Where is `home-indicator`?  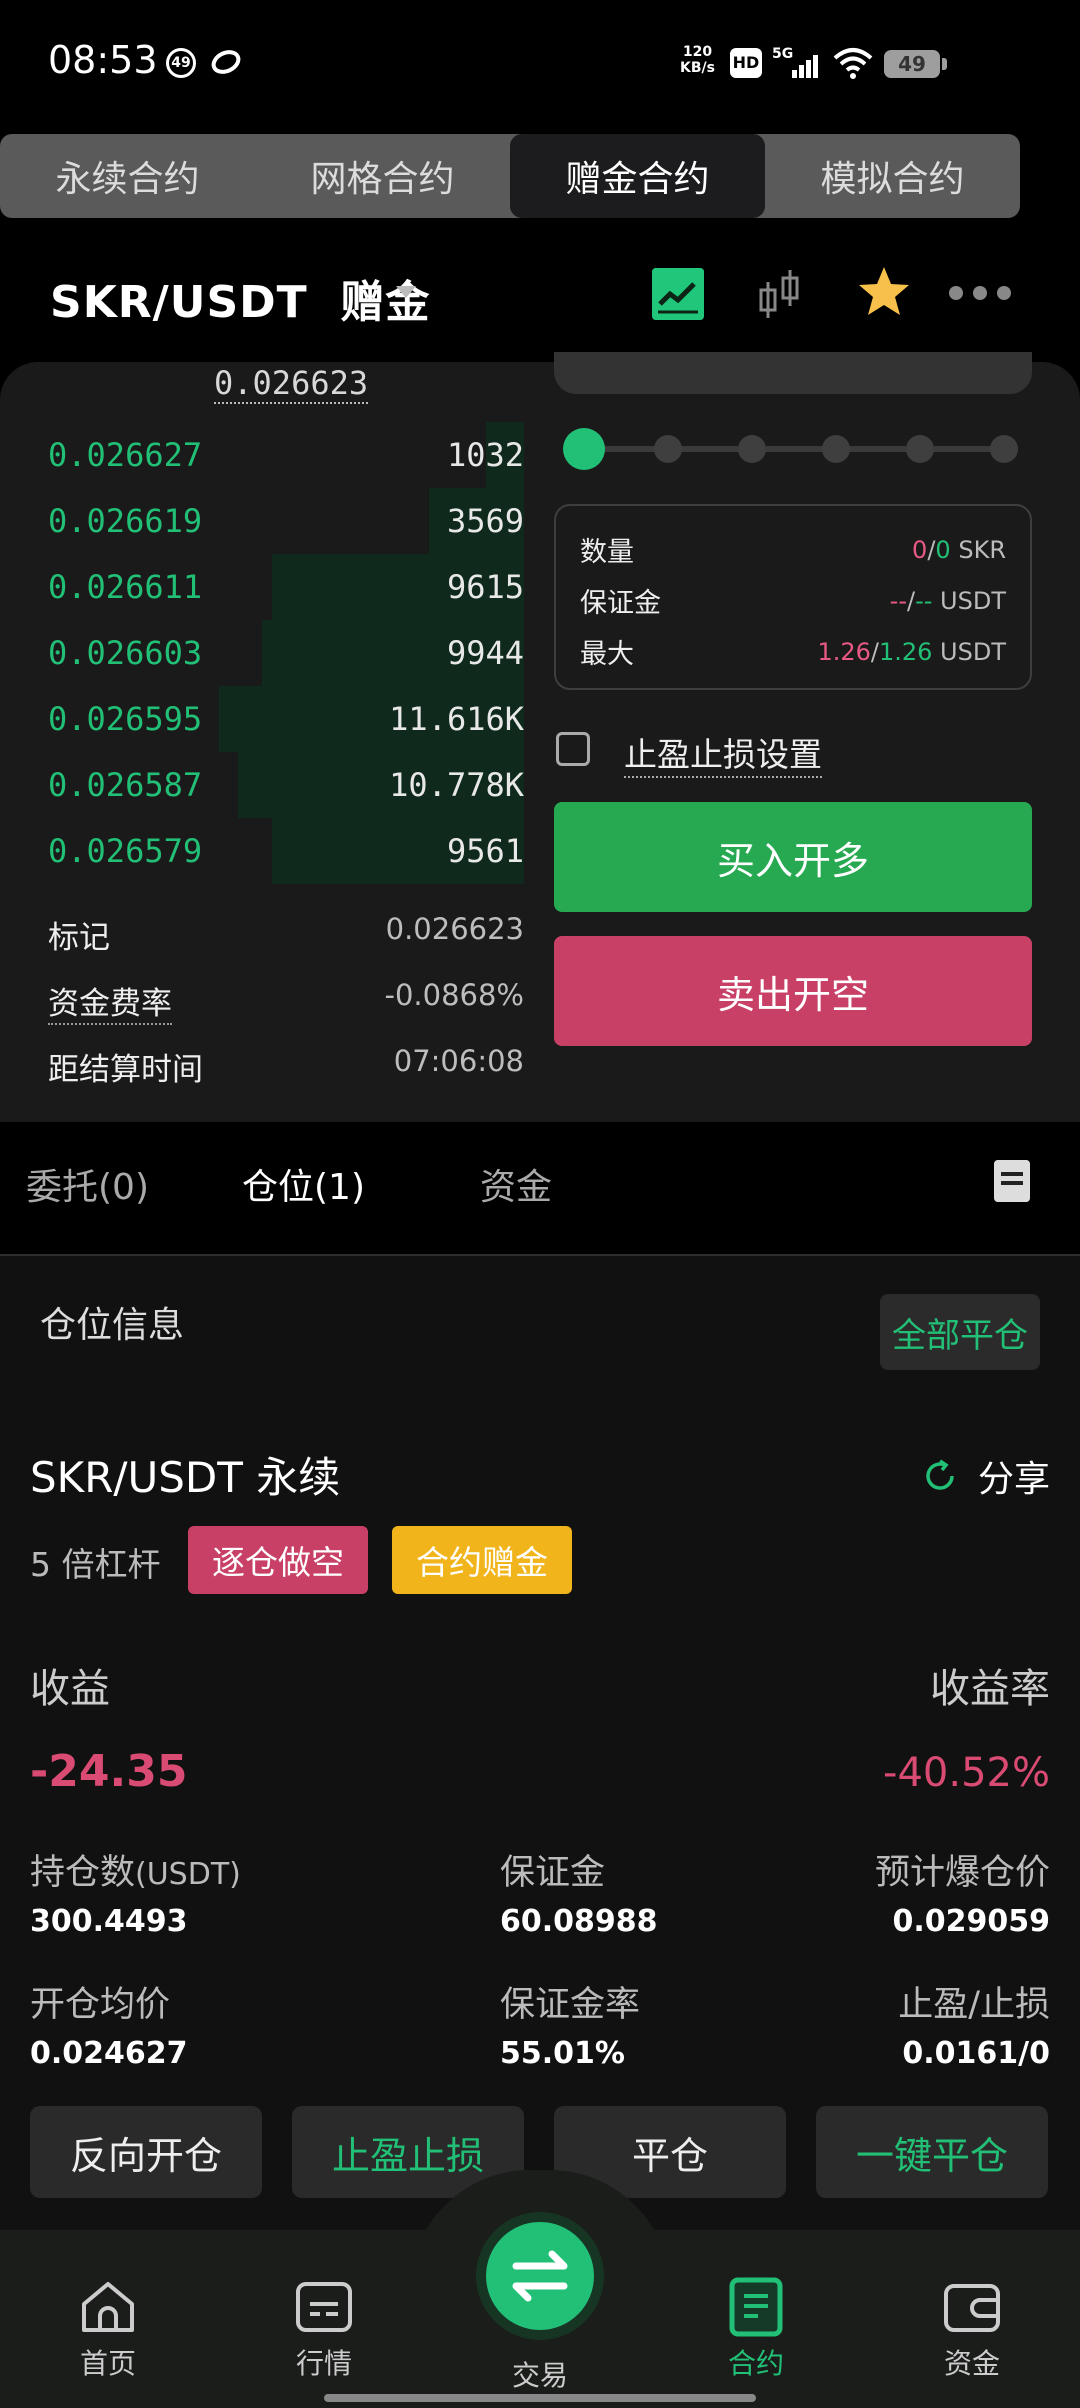 home-indicator is located at coordinates (540, 2398).